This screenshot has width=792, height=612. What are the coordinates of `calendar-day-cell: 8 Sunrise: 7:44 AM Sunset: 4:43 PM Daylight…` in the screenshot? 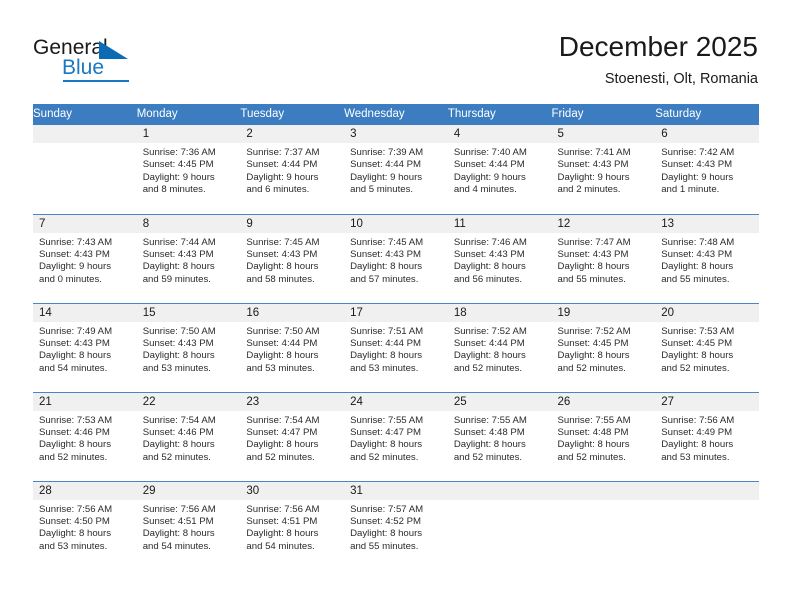 It's located at (188, 258).